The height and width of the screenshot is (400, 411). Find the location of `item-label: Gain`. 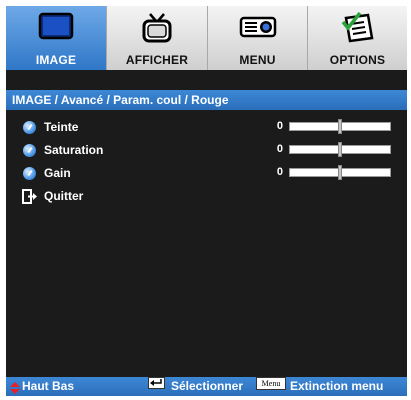

item-label: Gain is located at coordinates (57, 173).